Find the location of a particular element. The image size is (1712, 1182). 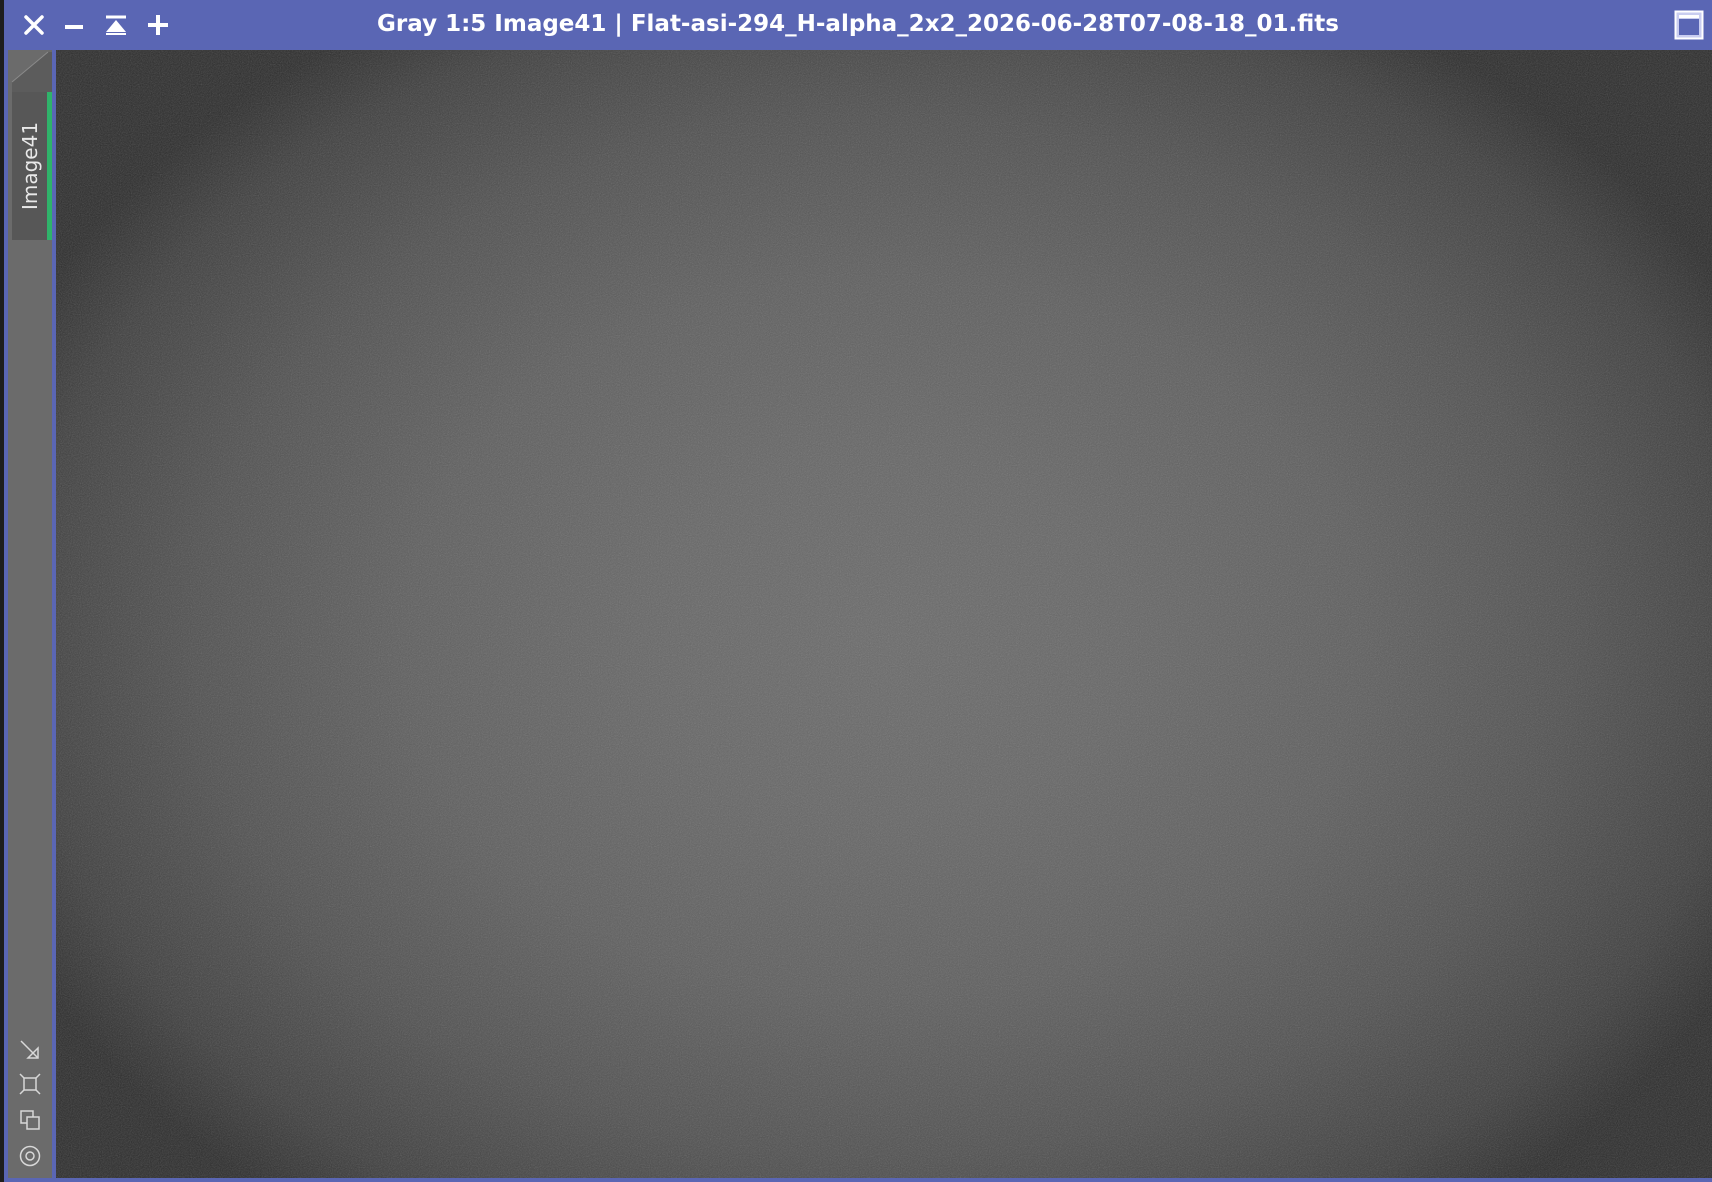

view-tab-label: Image41 is located at coordinates (29, 166).